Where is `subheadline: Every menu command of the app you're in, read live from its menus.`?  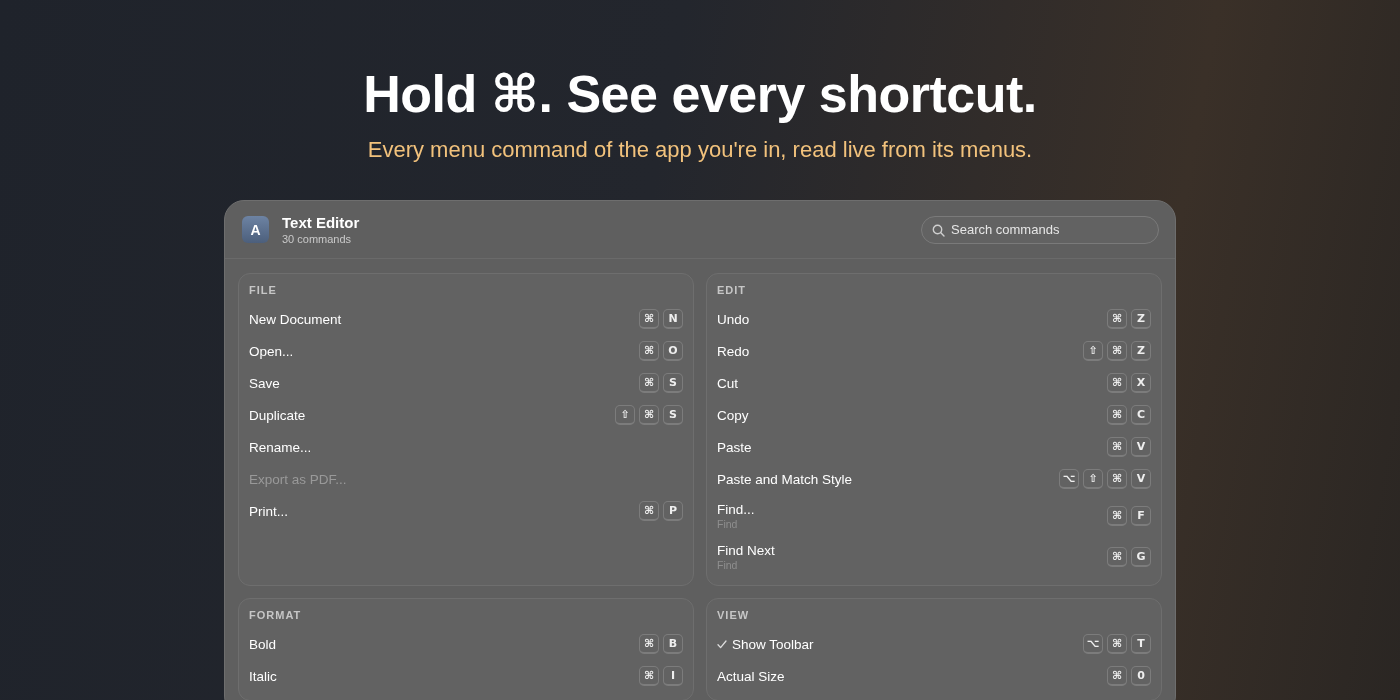 subheadline: Every menu command of the app you're in, read live from its menus. is located at coordinates (700, 150).